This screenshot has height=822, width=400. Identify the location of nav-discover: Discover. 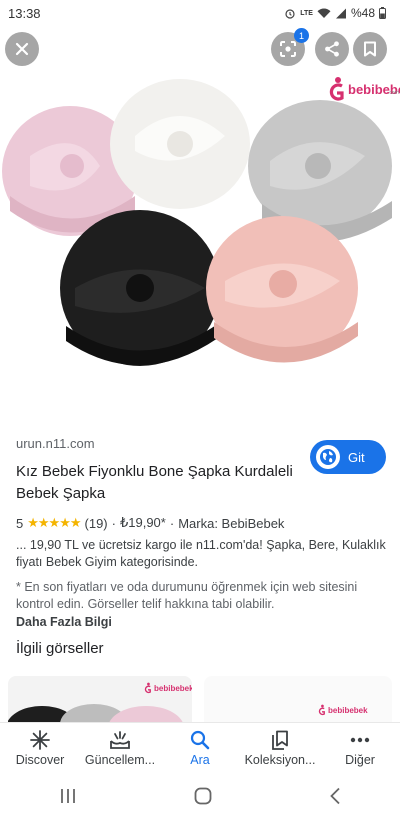
(40, 748).